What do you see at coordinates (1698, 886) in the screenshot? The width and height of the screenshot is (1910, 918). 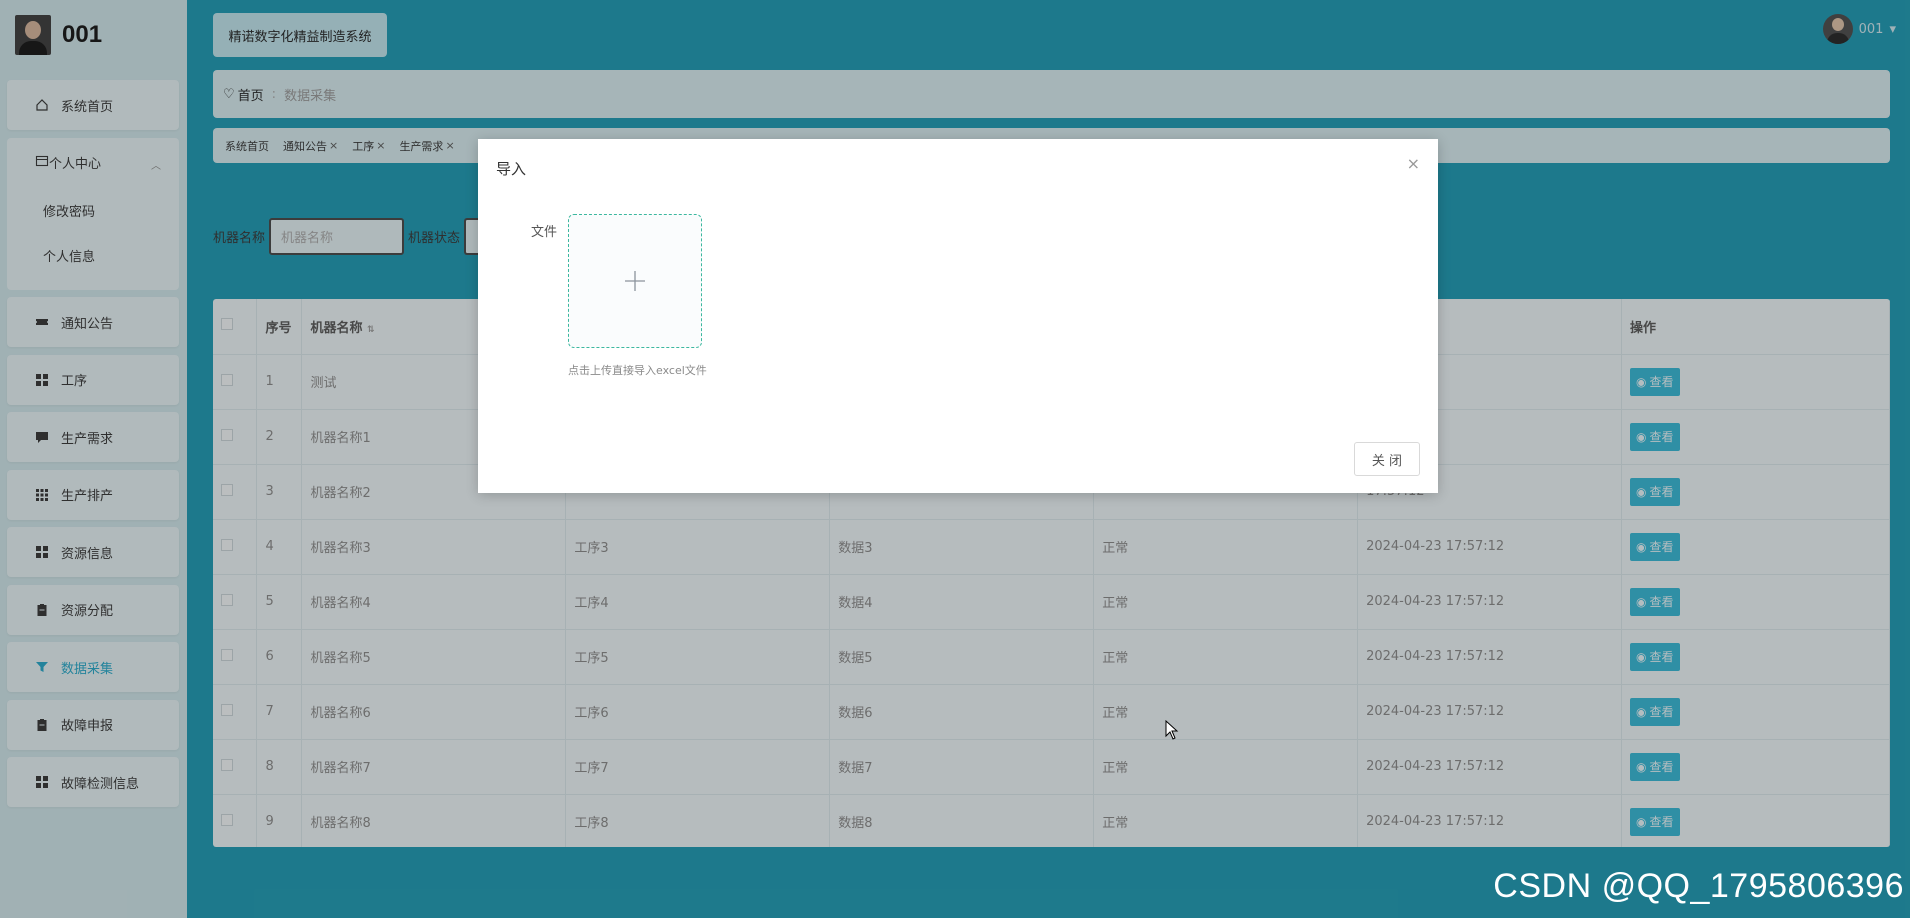 I see `watermark: CSDN @QQ_1795806396` at bounding box center [1698, 886].